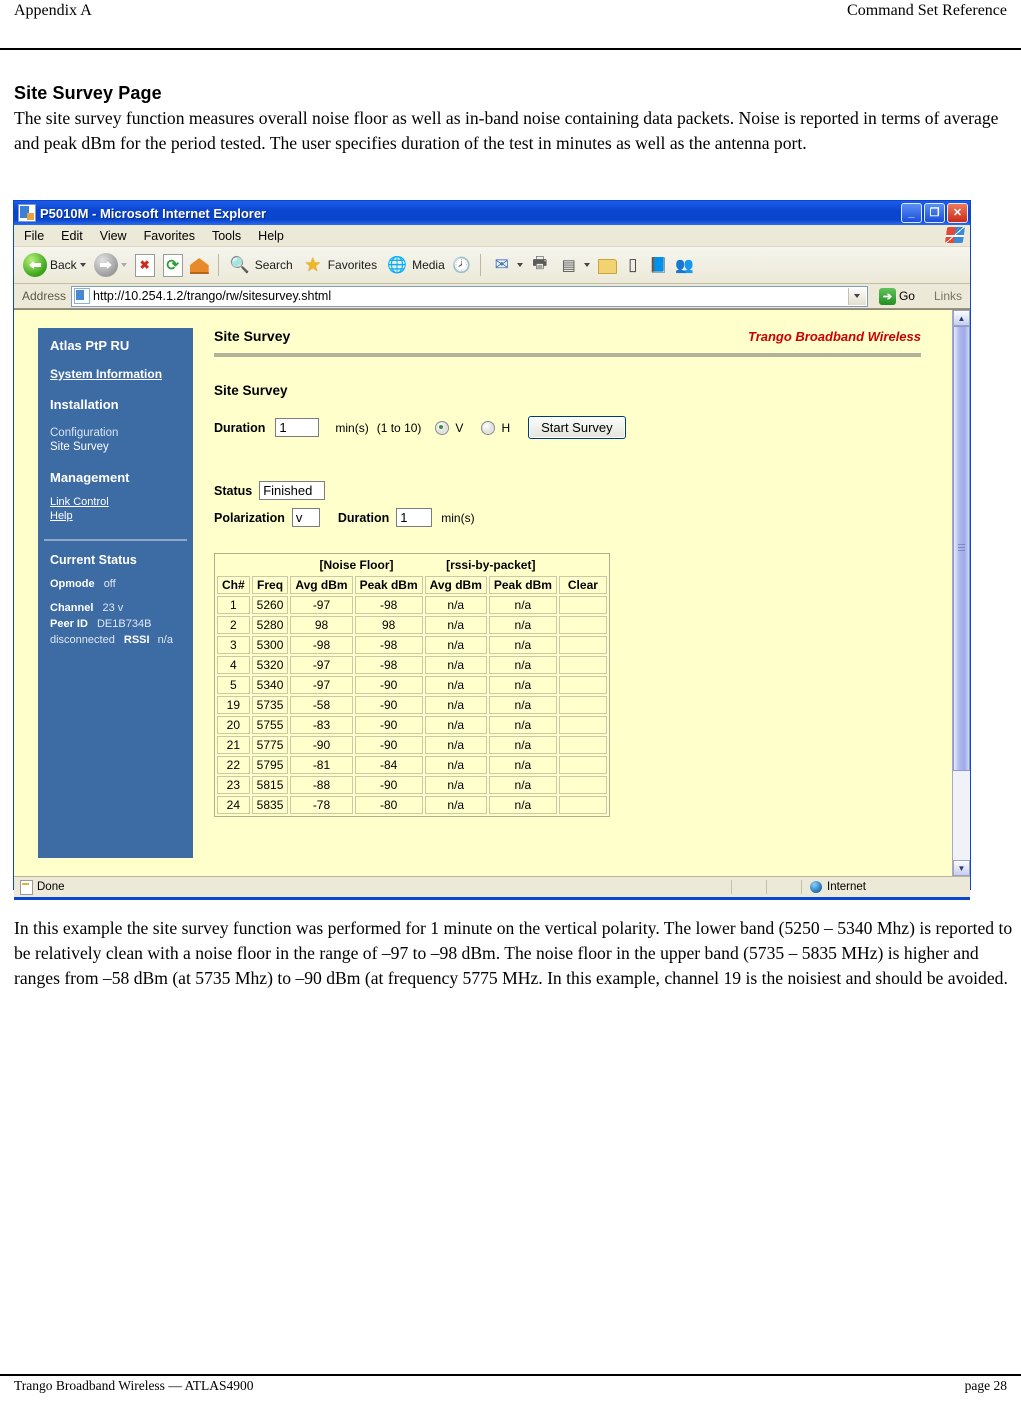  Describe the element at coordinates (93, 560) in the screenshot. I see `sidebar-status-heading: Current Status` at that location.